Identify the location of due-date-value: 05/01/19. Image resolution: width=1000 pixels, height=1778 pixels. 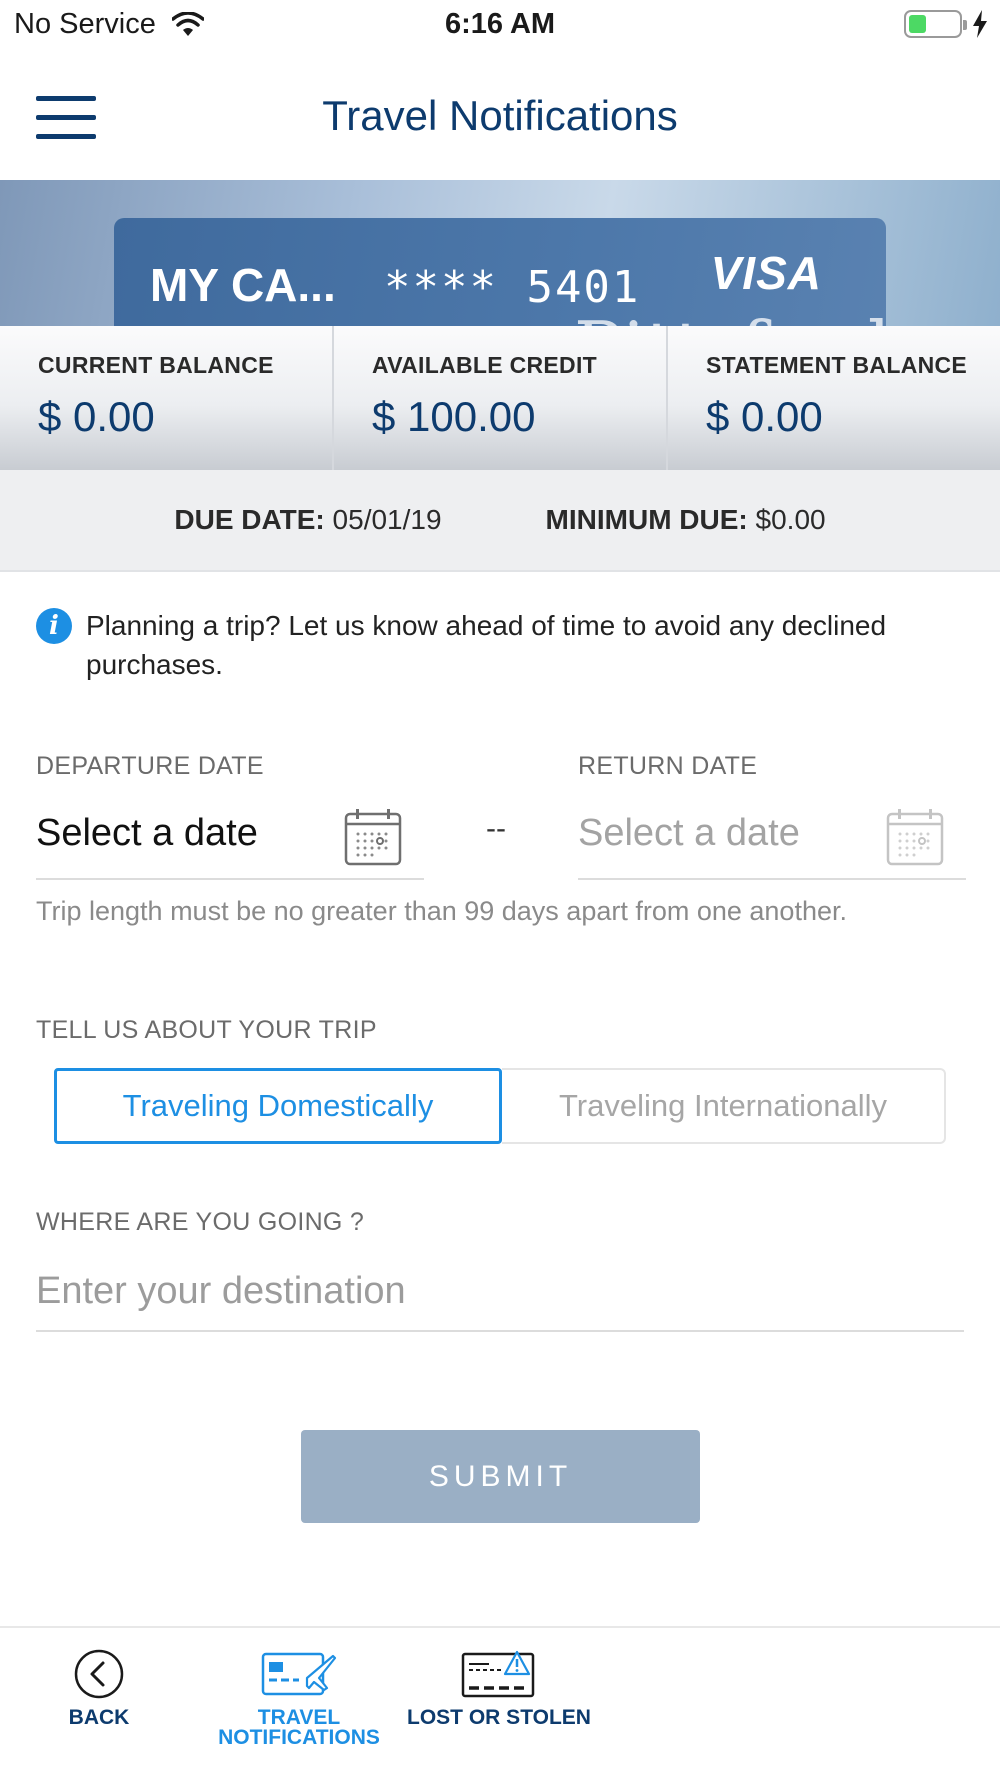
(387, 519).